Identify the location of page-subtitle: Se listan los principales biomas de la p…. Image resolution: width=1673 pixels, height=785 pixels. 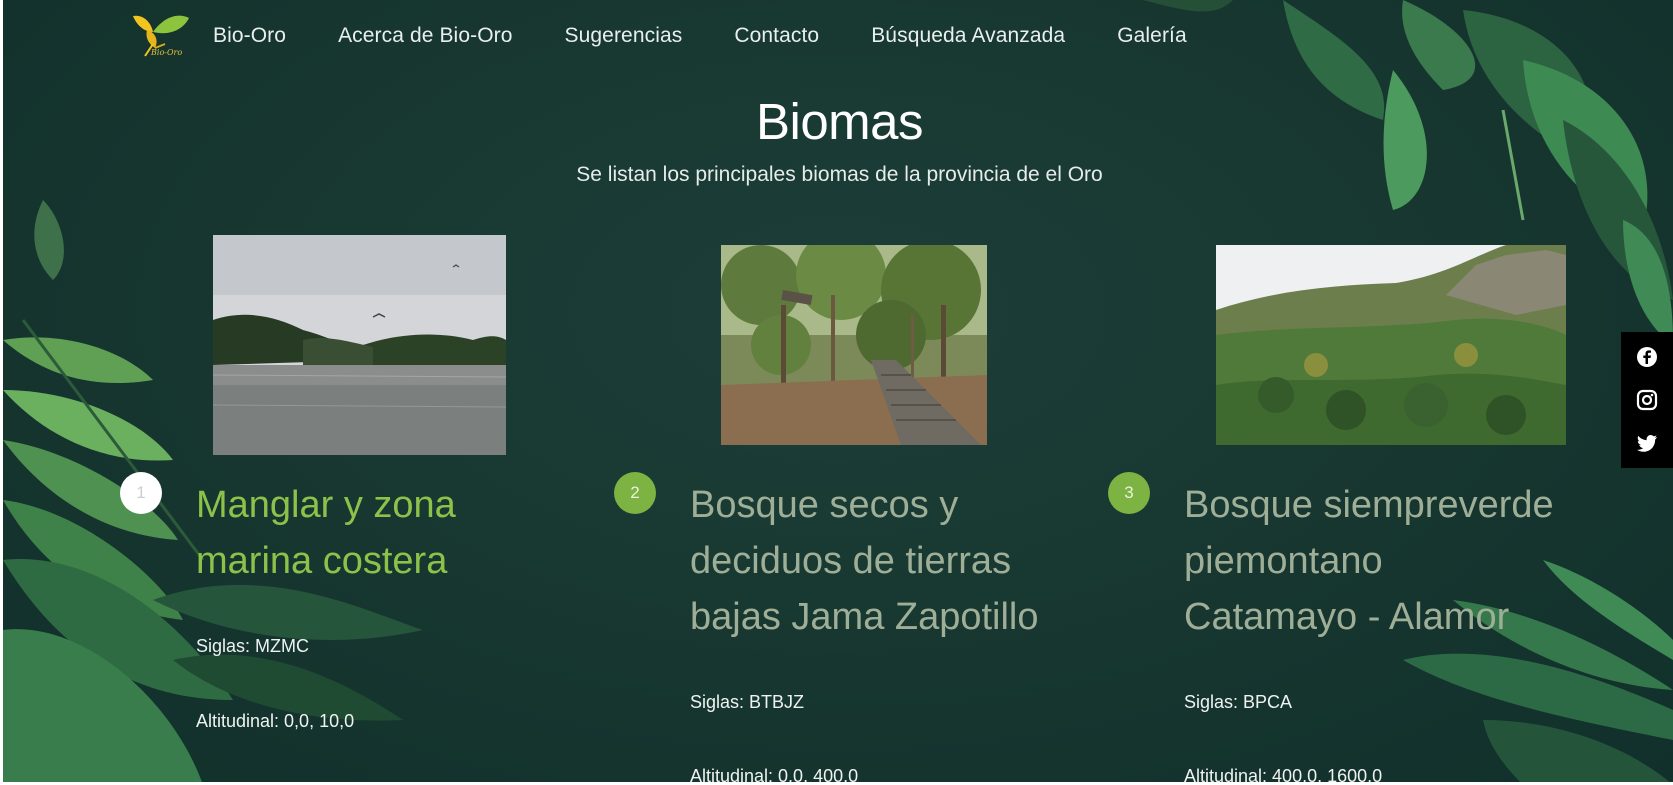
(839, 174).